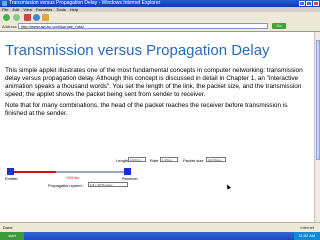 Image resolution: width=320 pixels, height=240 pixels. What do you see at coordinates (216, 159) in the screenshot?
I see `packet-size-select: 100 Bytes` at bounding box center [216, 159].